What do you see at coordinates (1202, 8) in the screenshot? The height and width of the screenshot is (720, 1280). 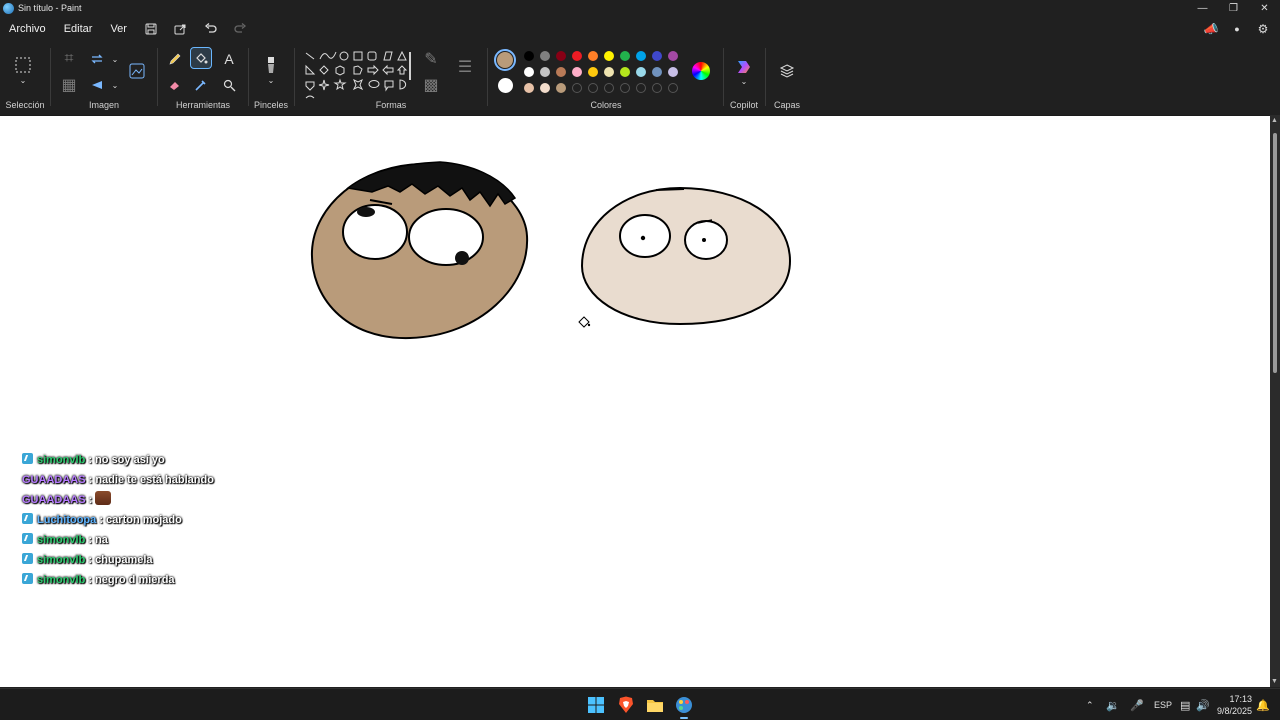 I see `minimize-button: —` at bounding box center [1202, 8].